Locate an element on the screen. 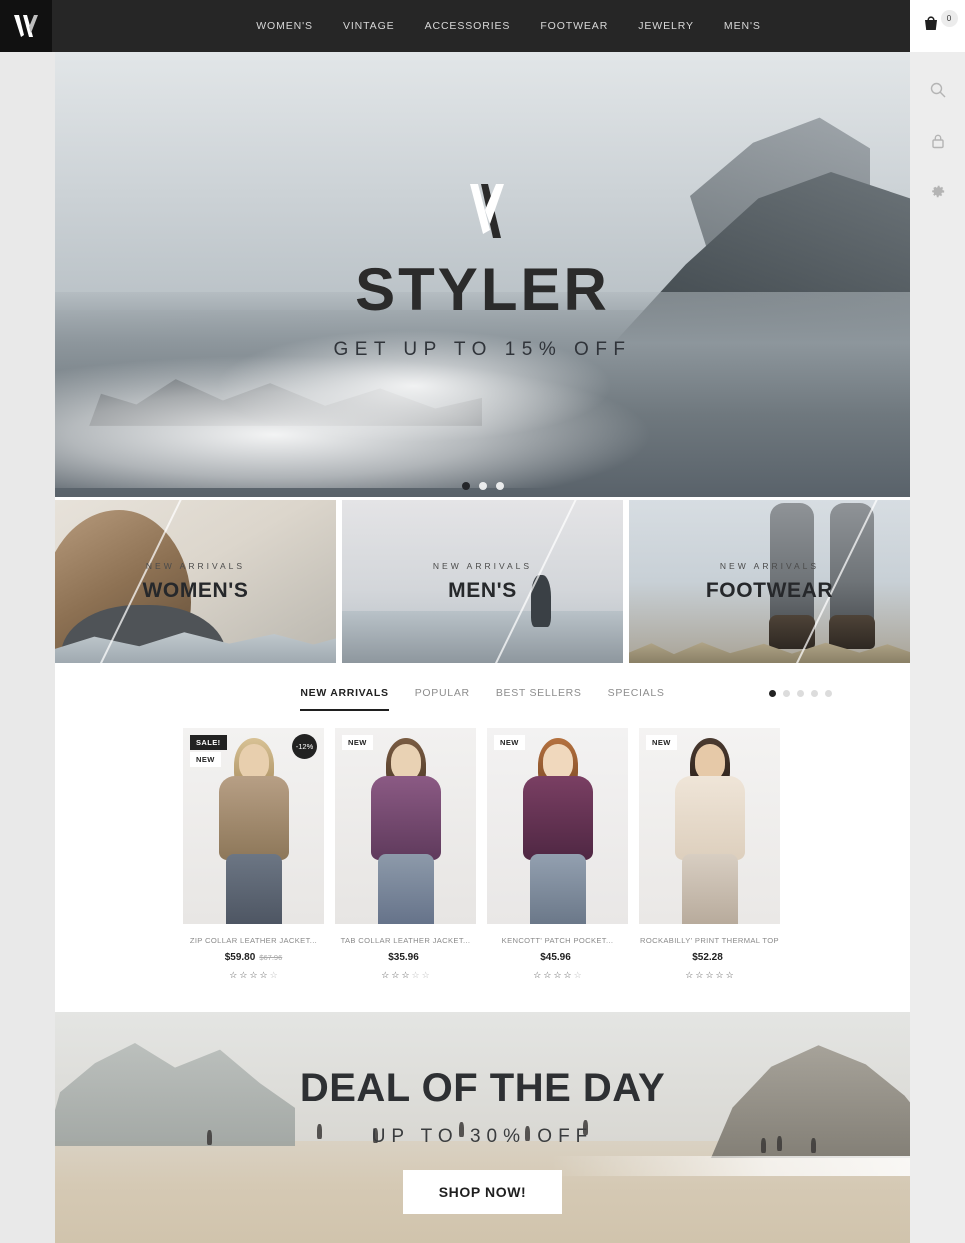 The height and width of the screenshot is (1243, 965). category-card-mens: NEW ARRIVALS MEN'S is located at coordinates (482, 581).